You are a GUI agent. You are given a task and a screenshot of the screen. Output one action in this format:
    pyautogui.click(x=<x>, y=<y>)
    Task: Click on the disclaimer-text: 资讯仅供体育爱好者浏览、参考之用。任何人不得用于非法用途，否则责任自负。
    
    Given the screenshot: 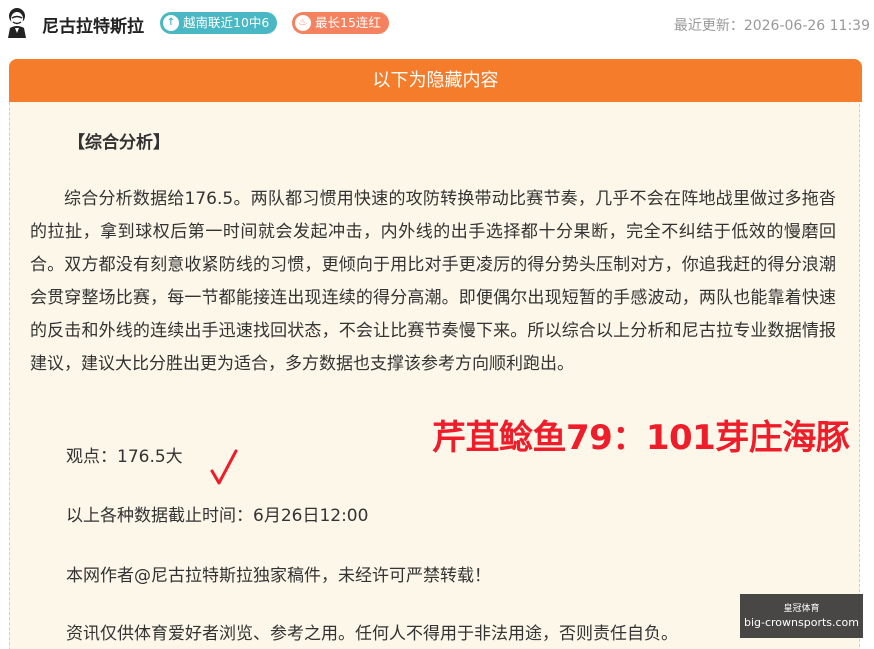 What is the action you would take?
    pyautogui.click(x=372, y=634)
    